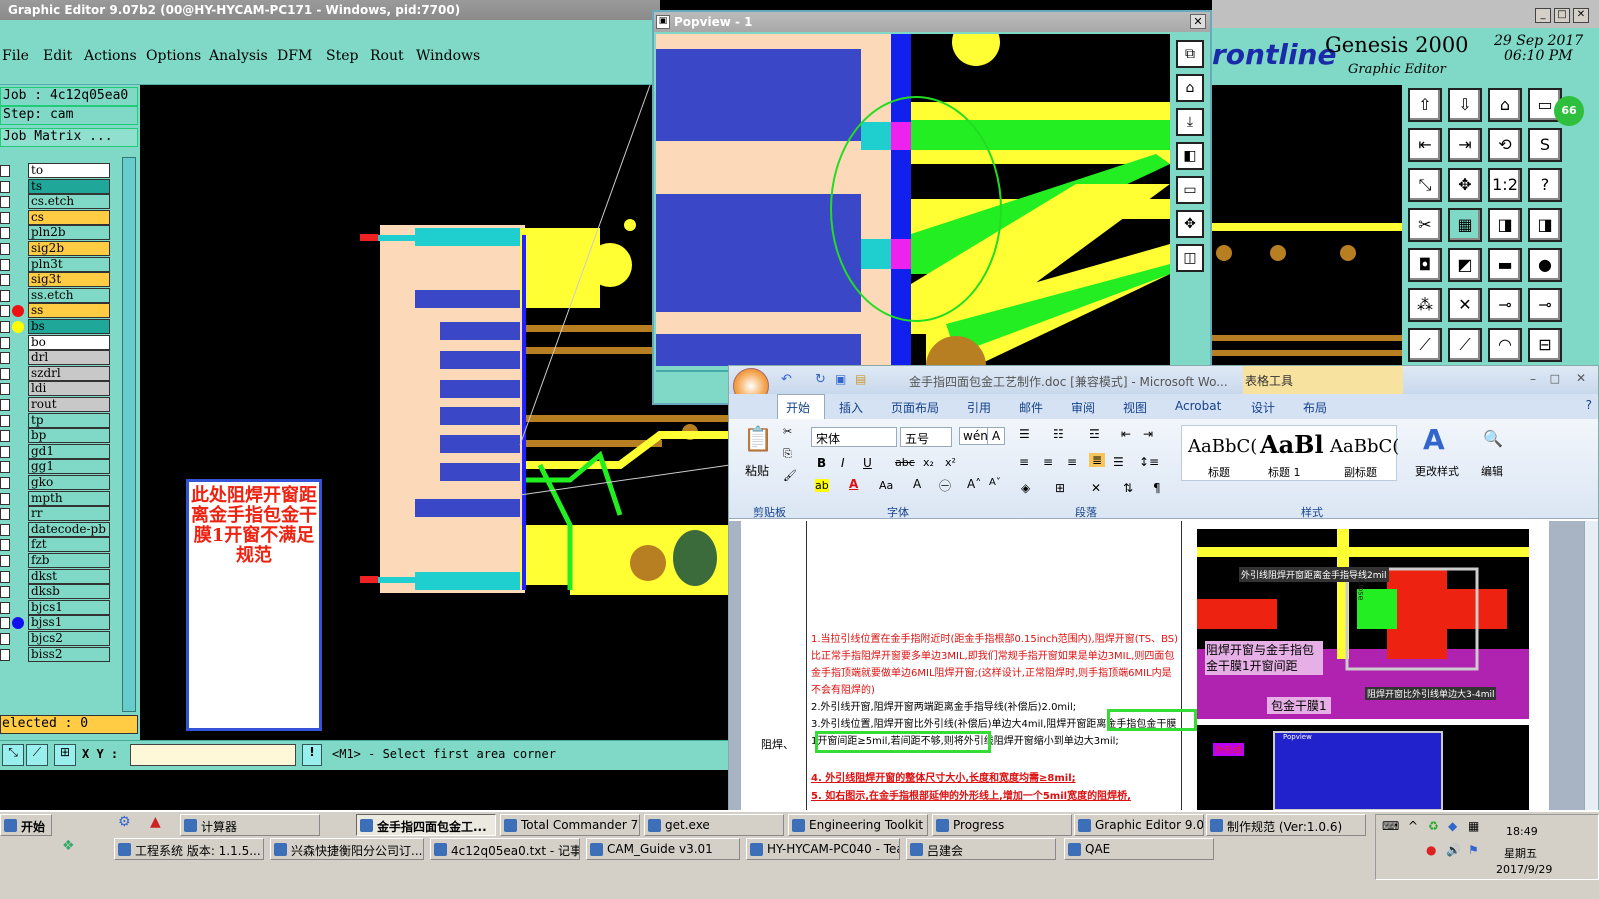 The width and height of the screenshot is (1599, 899). I want to click on layer-gd1: gd1, so click(69, 451).